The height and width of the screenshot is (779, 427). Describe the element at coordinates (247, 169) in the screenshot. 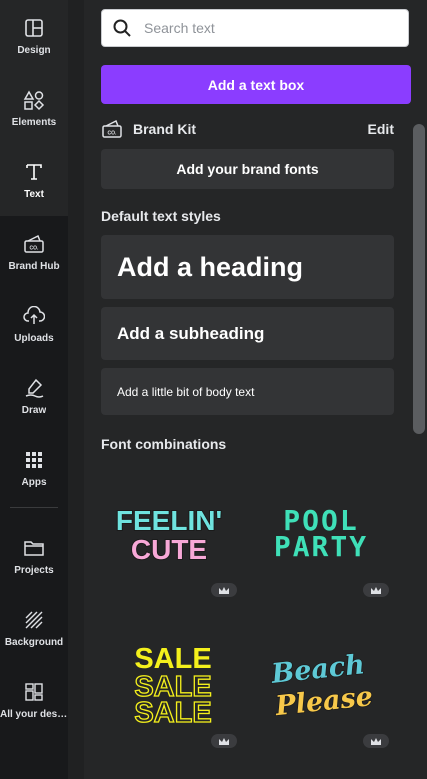

I see `add-brand-fonts-button: Add your brand fonts` at that location.